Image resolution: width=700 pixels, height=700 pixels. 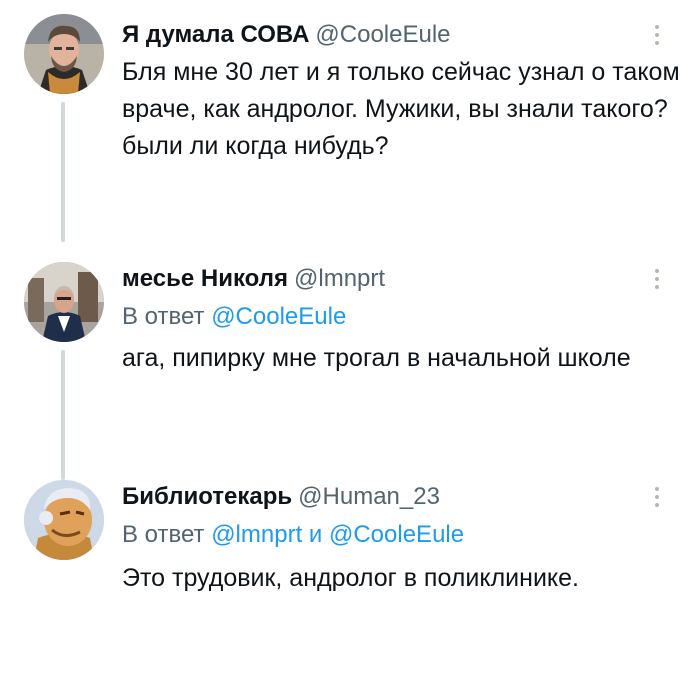 What do you see at coordinates (369, 496) in the screenshot?
I see `user-handle: @Human_23` at bounding box center [369, 496].